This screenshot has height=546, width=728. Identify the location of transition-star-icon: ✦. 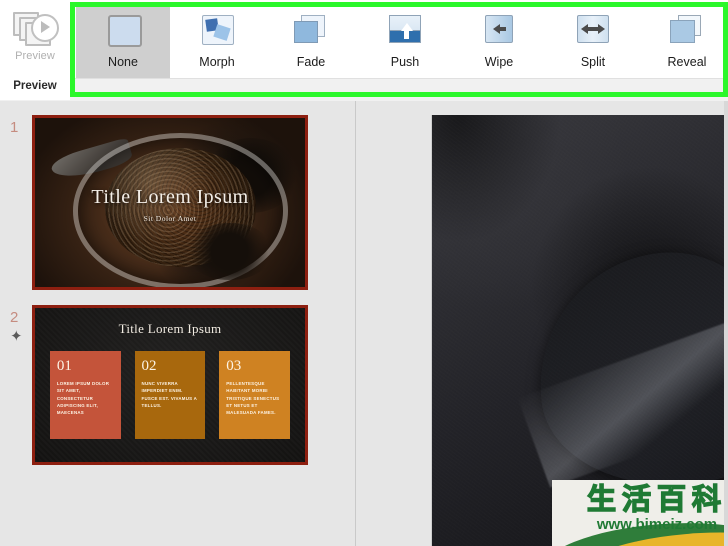
(16, 336).